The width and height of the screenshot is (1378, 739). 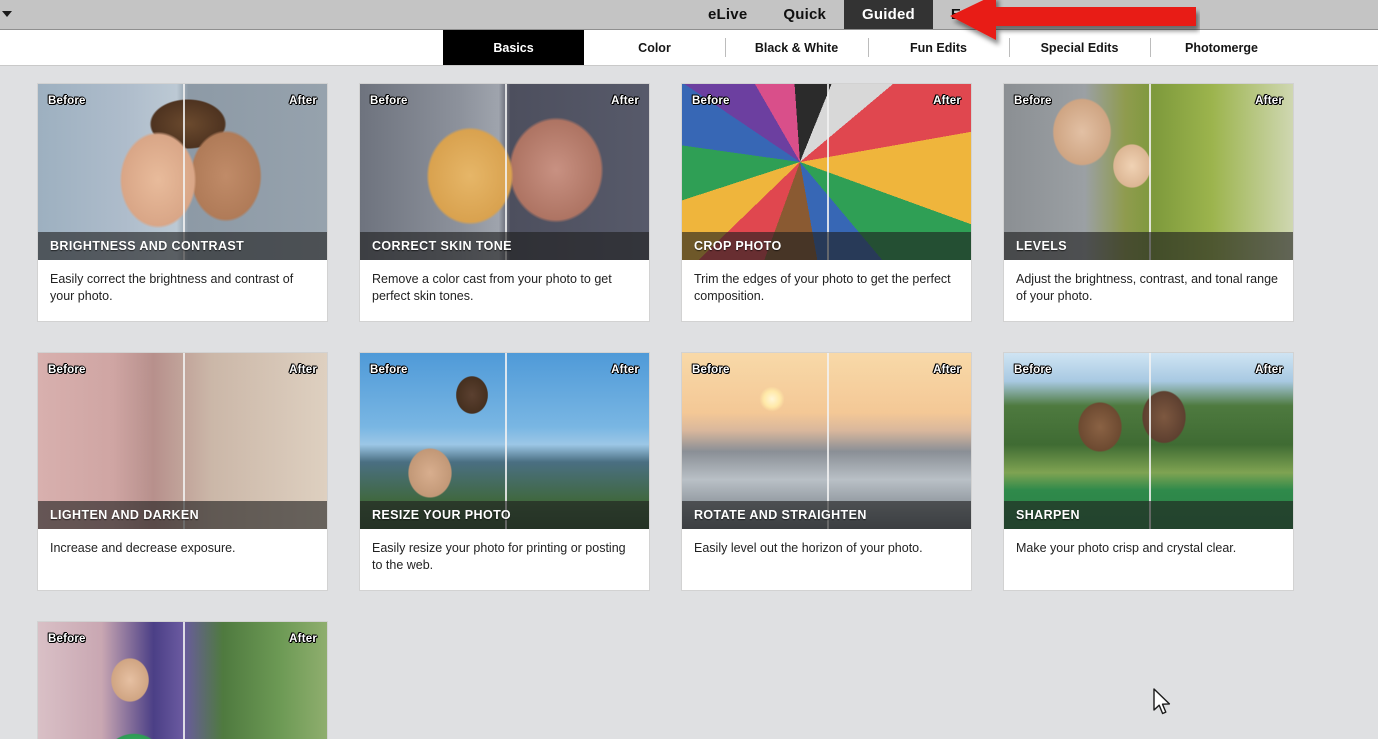 What do you see at coordinates (504, 246) in the screenshot?
I see `guided-edit-title: CORRECT SKIN TONE` at bounding box center [504, 246].